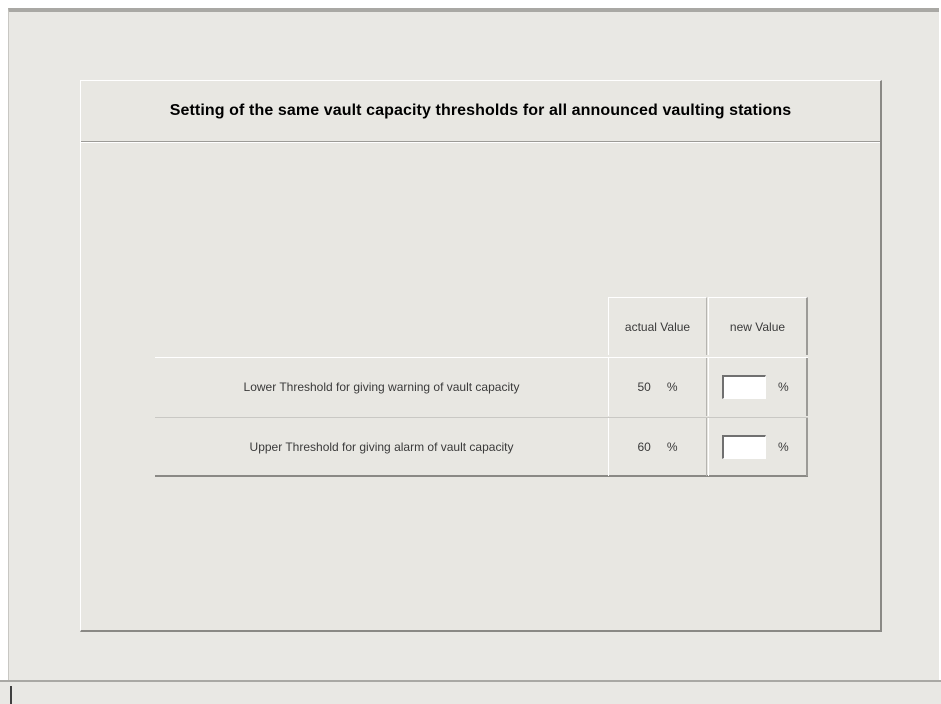 The width and height of the screenshot is (941, 704). Describe the element at coordinates (672, 447) in the screenshot. I see `upper-threshold-actual-unit: %` at that location.